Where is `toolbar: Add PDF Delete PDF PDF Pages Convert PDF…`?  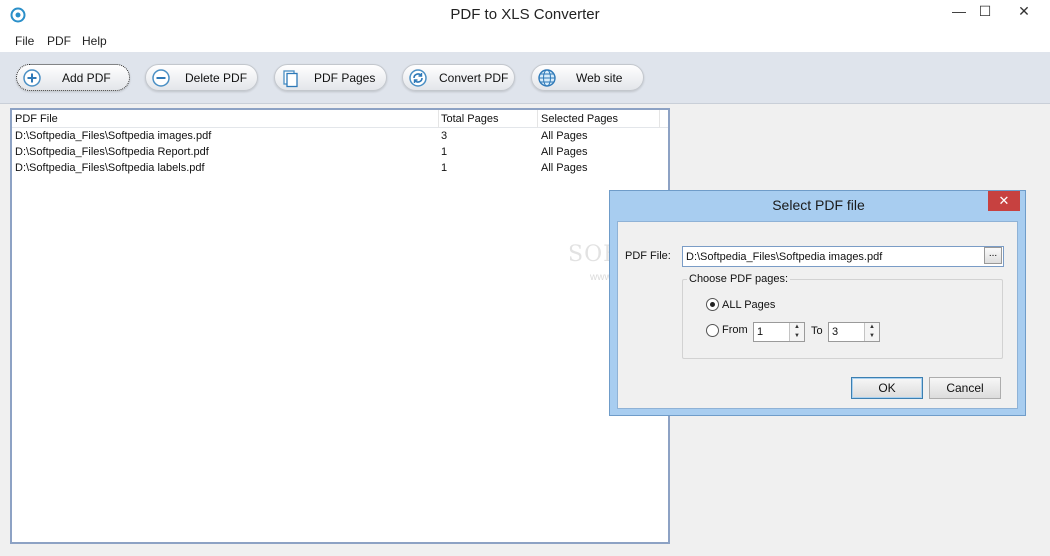 toolbar: Add PDF Delete PDF PDF Pages Convert PDF… is located at coordinates (525, 78).